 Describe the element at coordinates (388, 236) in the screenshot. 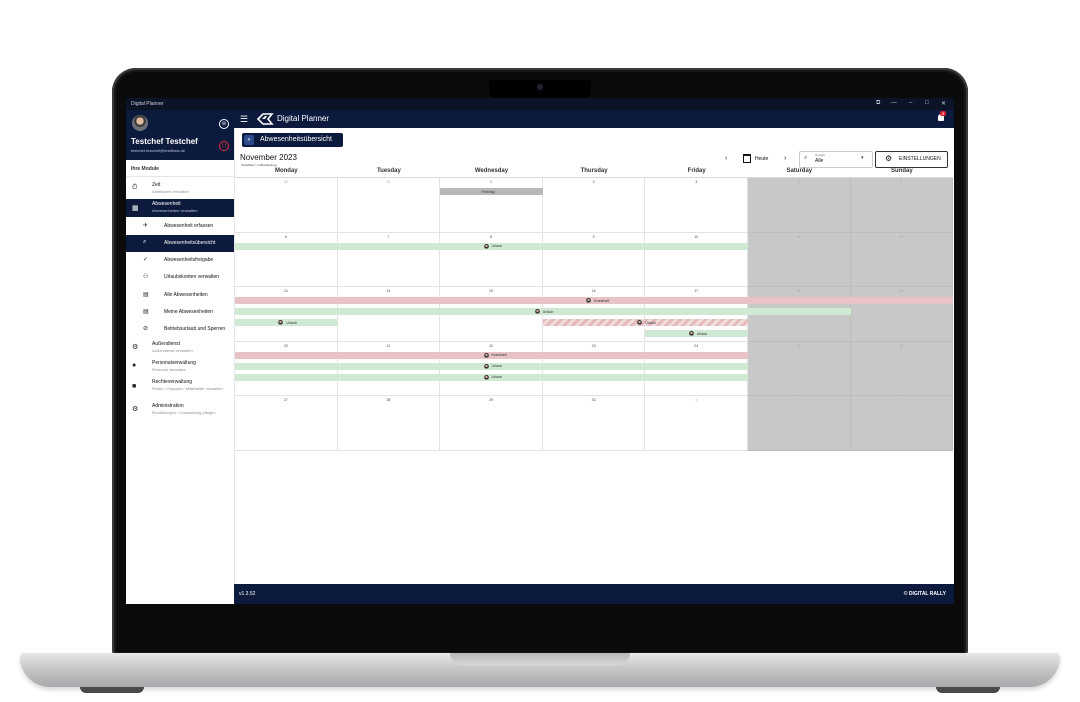

I see `day-number: 7` at that location.